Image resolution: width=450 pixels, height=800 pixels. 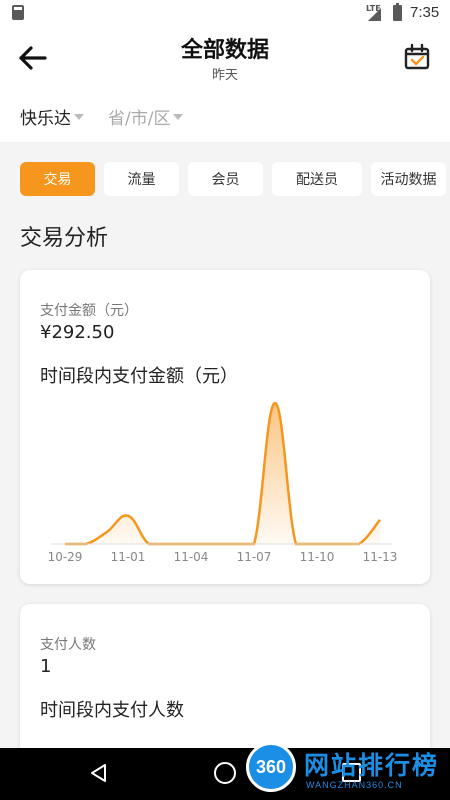 I want to click on watermark-text: 网站排行榜, so click(x=372, y=765).